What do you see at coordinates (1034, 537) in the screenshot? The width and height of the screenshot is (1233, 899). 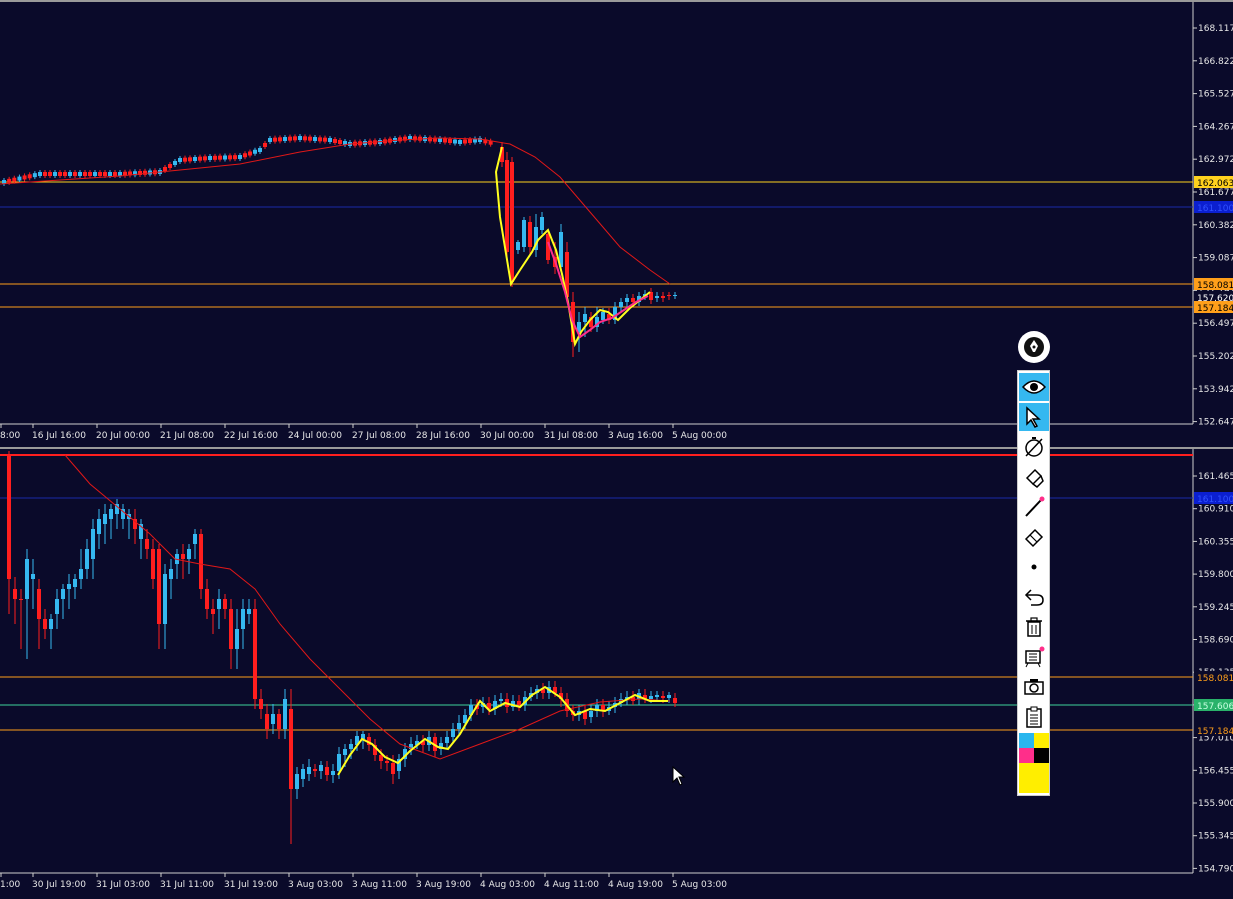 I see `eraser-icon` at bounding box center [1034, 537].